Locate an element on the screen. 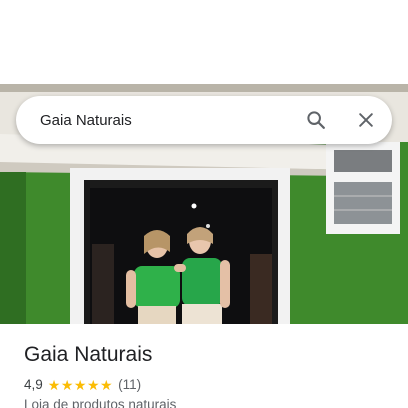 This screenshot has height=408, width=408. search-button is located at coordinates (316, 120).